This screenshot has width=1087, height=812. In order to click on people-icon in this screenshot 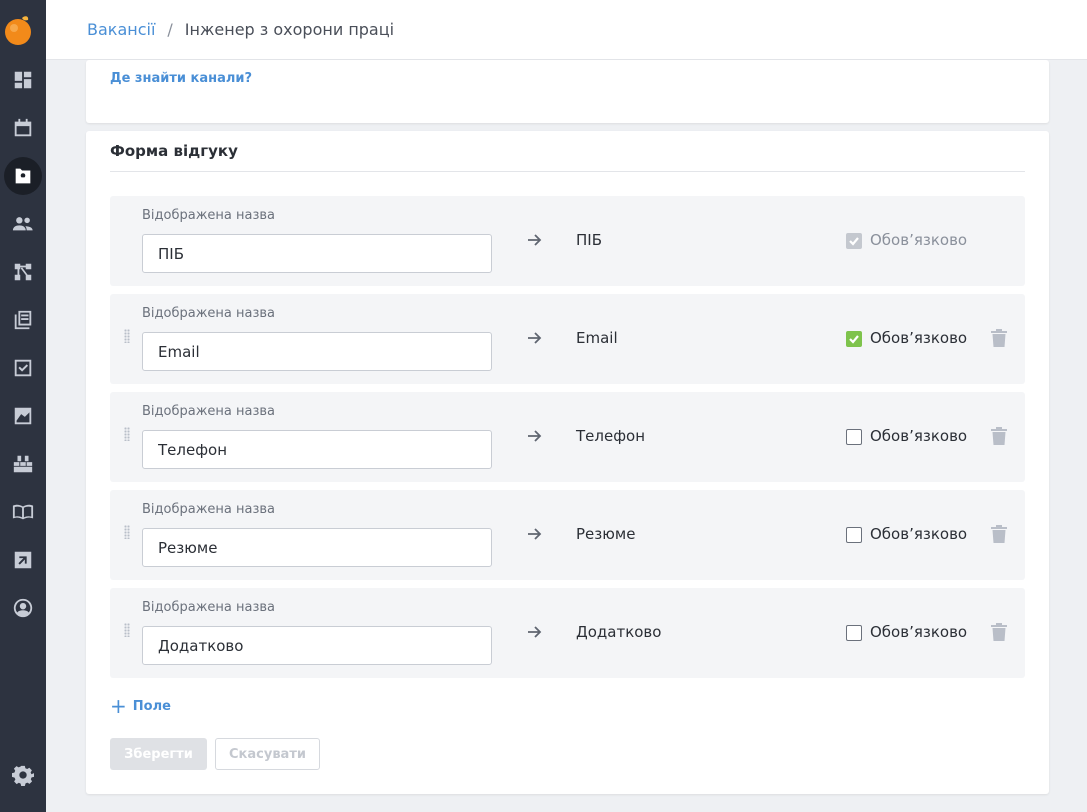, I will do `click(22, 224)`.